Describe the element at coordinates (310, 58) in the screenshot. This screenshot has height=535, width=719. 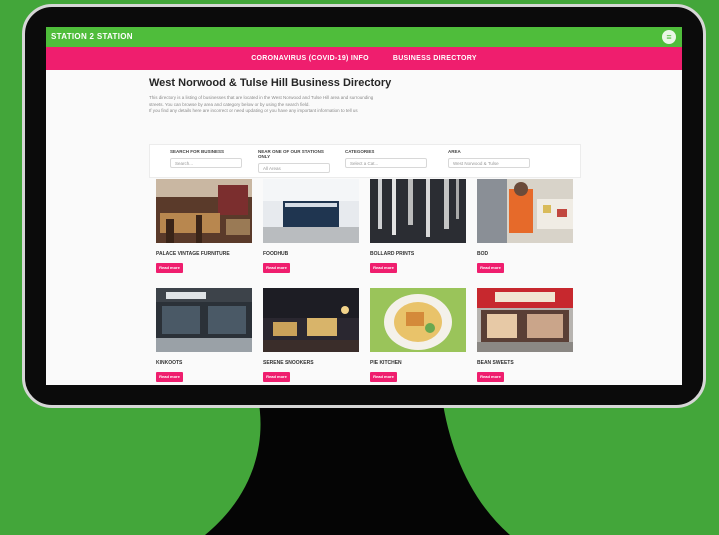
I see `nav-coronavirus-info: CORONAVIRUS (COVID-19) INFO` at that location.